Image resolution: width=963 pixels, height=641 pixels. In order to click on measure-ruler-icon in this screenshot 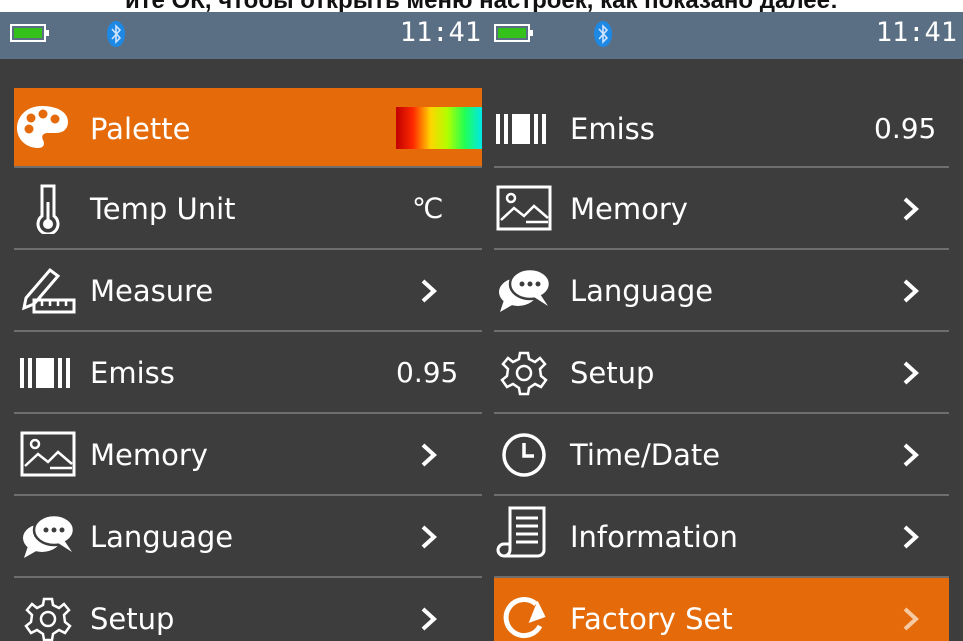, I will do `click(48, 290)`.